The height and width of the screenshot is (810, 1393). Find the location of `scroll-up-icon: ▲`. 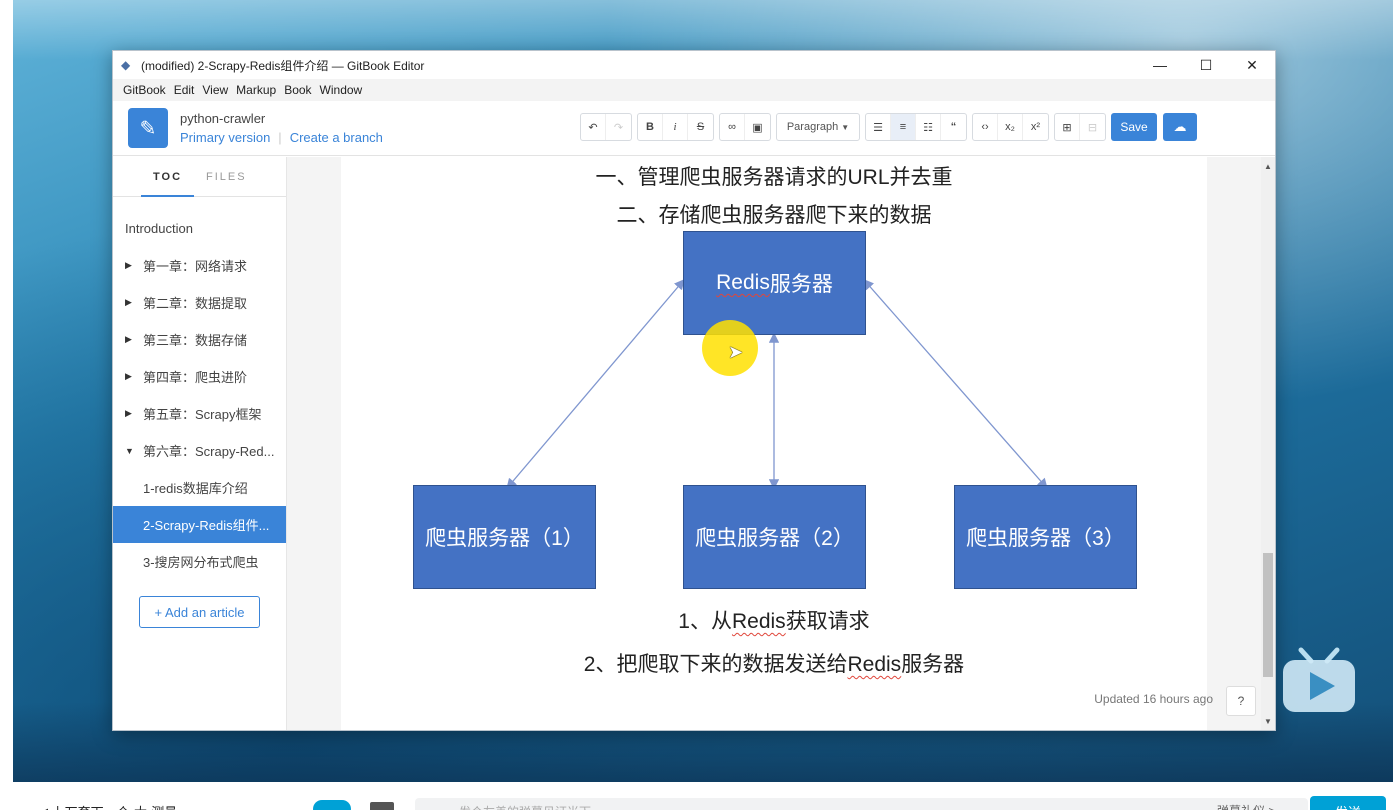

scroll-up-icon: ▲ is located at coordinates (1268, 166).